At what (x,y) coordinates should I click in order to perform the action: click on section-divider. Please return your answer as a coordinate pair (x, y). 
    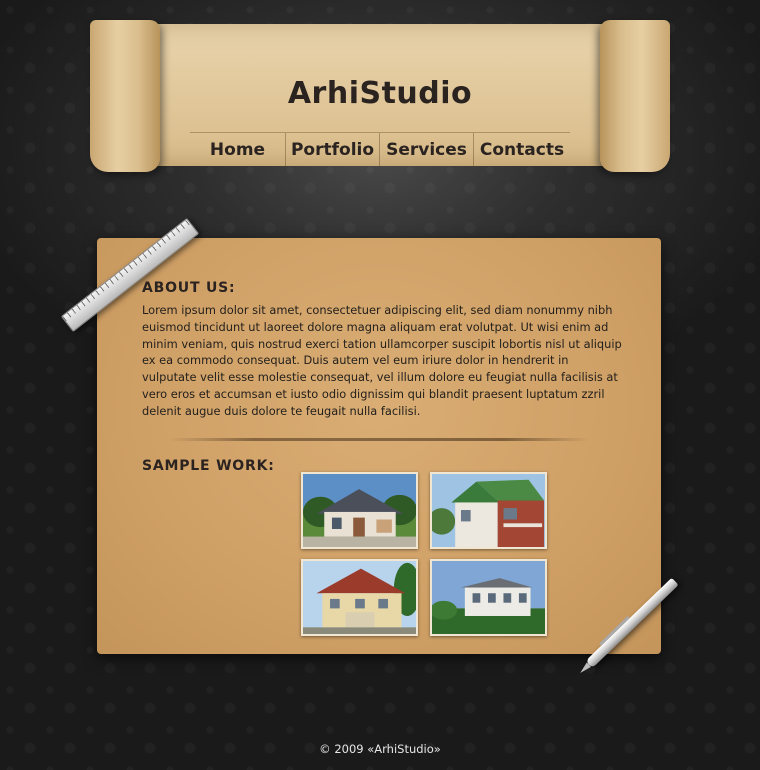
    Looking at the image, I should click on (379, 439).